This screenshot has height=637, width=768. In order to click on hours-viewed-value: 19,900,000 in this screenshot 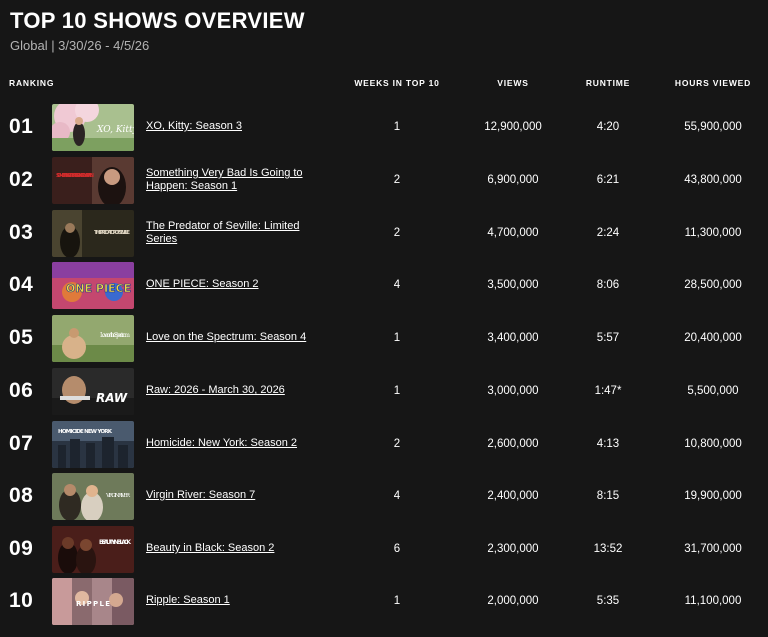, I will do `click(713, 496)`.